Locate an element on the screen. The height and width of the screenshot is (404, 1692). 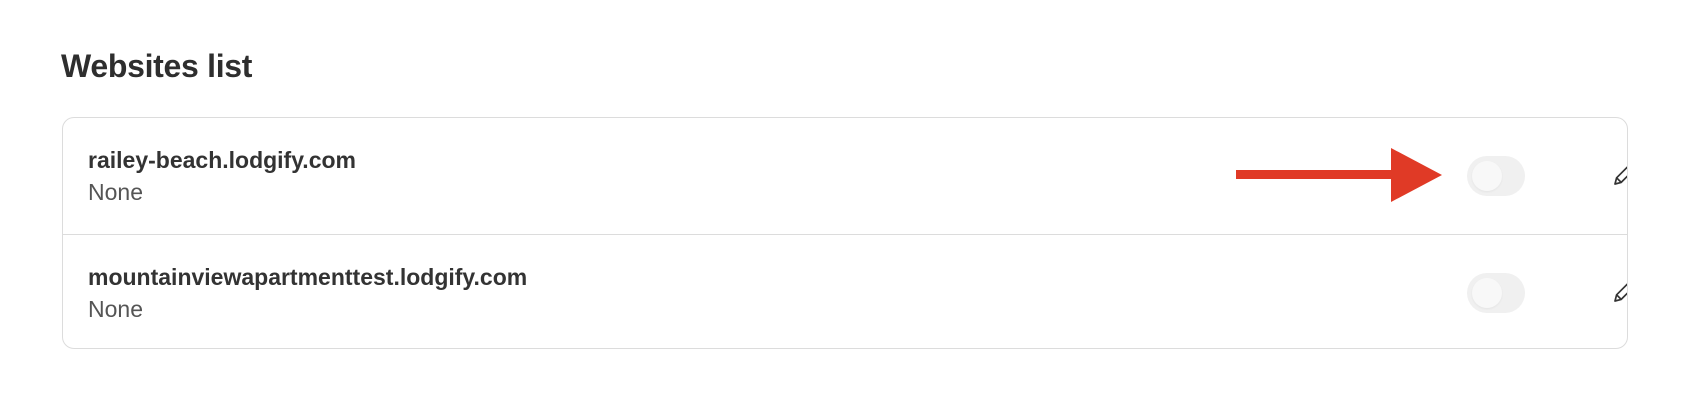
arrow-right-icon is located at coordinates (1339, 175).